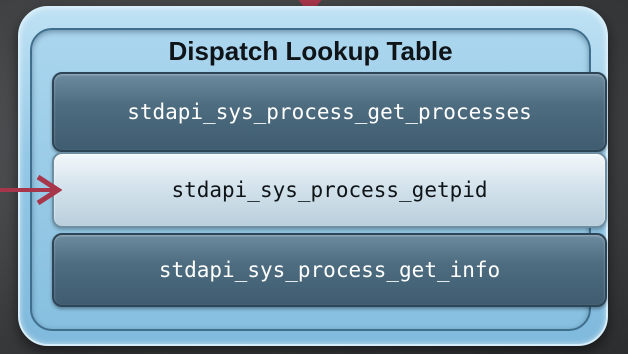 This screenshot has width=628, height=354. I want to click on table-entry-label: stdapi_sys_process_getpid, so click(329, 190).